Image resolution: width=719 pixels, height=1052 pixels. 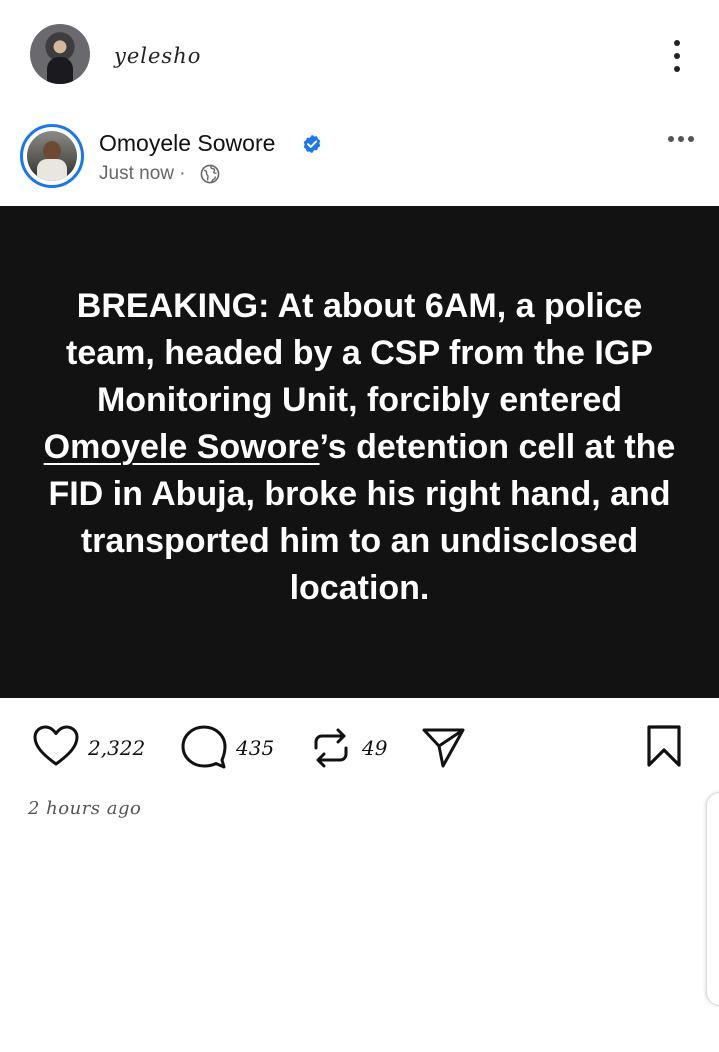 What do you see at coordinates (182, 447) in the screenshot?
I see `author-mention-link: Omoyele Sowore` at bounding box center [182, 447].